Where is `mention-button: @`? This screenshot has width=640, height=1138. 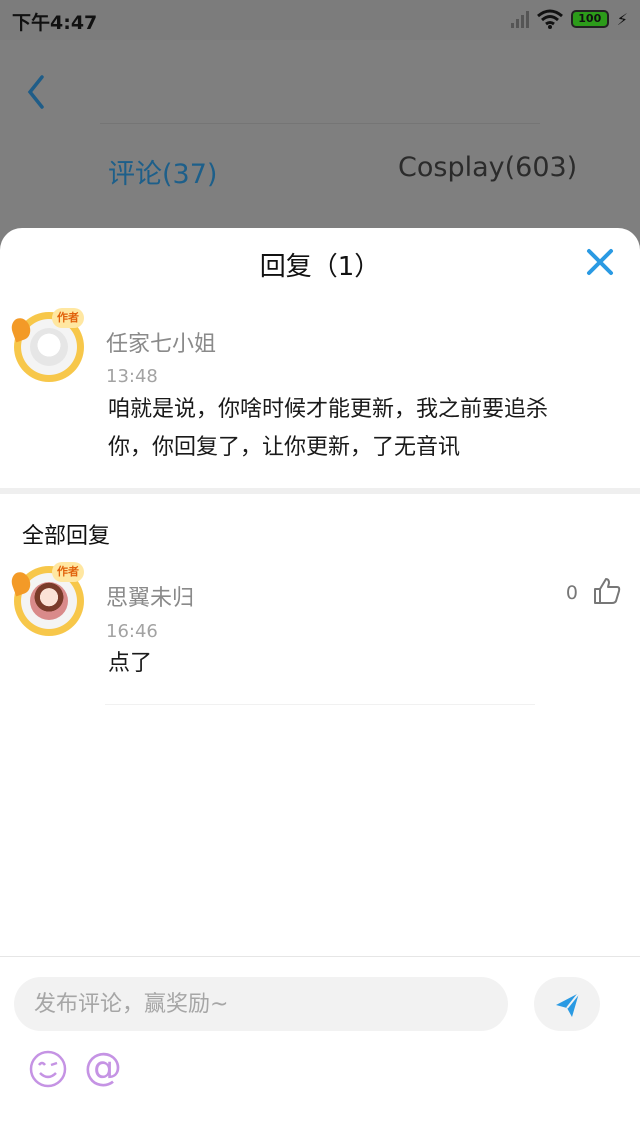 mention-button: @ is located at coordinates (103, 1067).